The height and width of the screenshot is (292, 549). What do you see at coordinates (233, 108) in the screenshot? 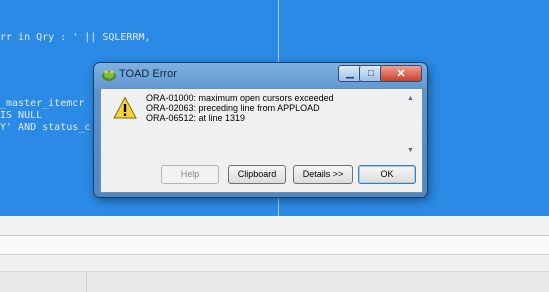
I see `error-message-line: ORA-02063: preceding line from APPLOAD` at bounding box center [233, 108].